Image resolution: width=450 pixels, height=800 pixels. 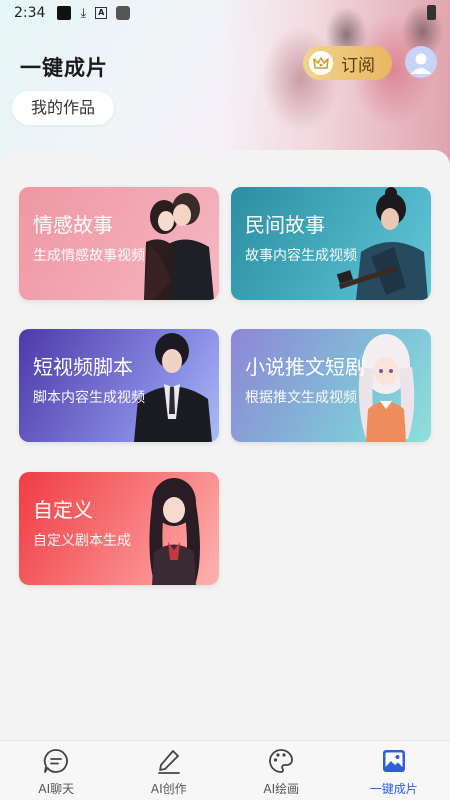 What do you see at coordinates (89, 256) in the screenshot?
I see `card-subtitle: 生成情感故事视频` at bounding box center [89, 256].